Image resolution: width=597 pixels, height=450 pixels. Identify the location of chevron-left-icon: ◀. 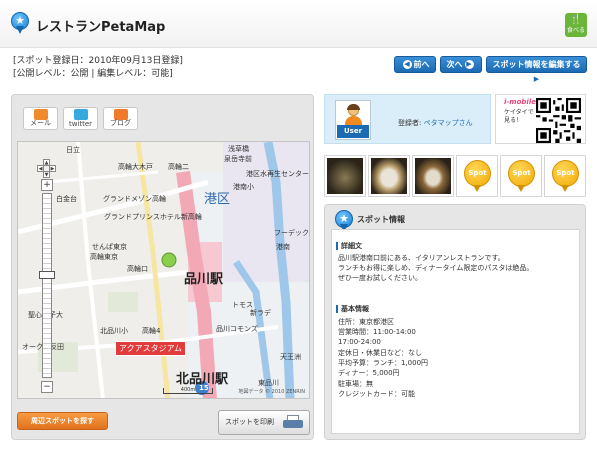
(407, 64).